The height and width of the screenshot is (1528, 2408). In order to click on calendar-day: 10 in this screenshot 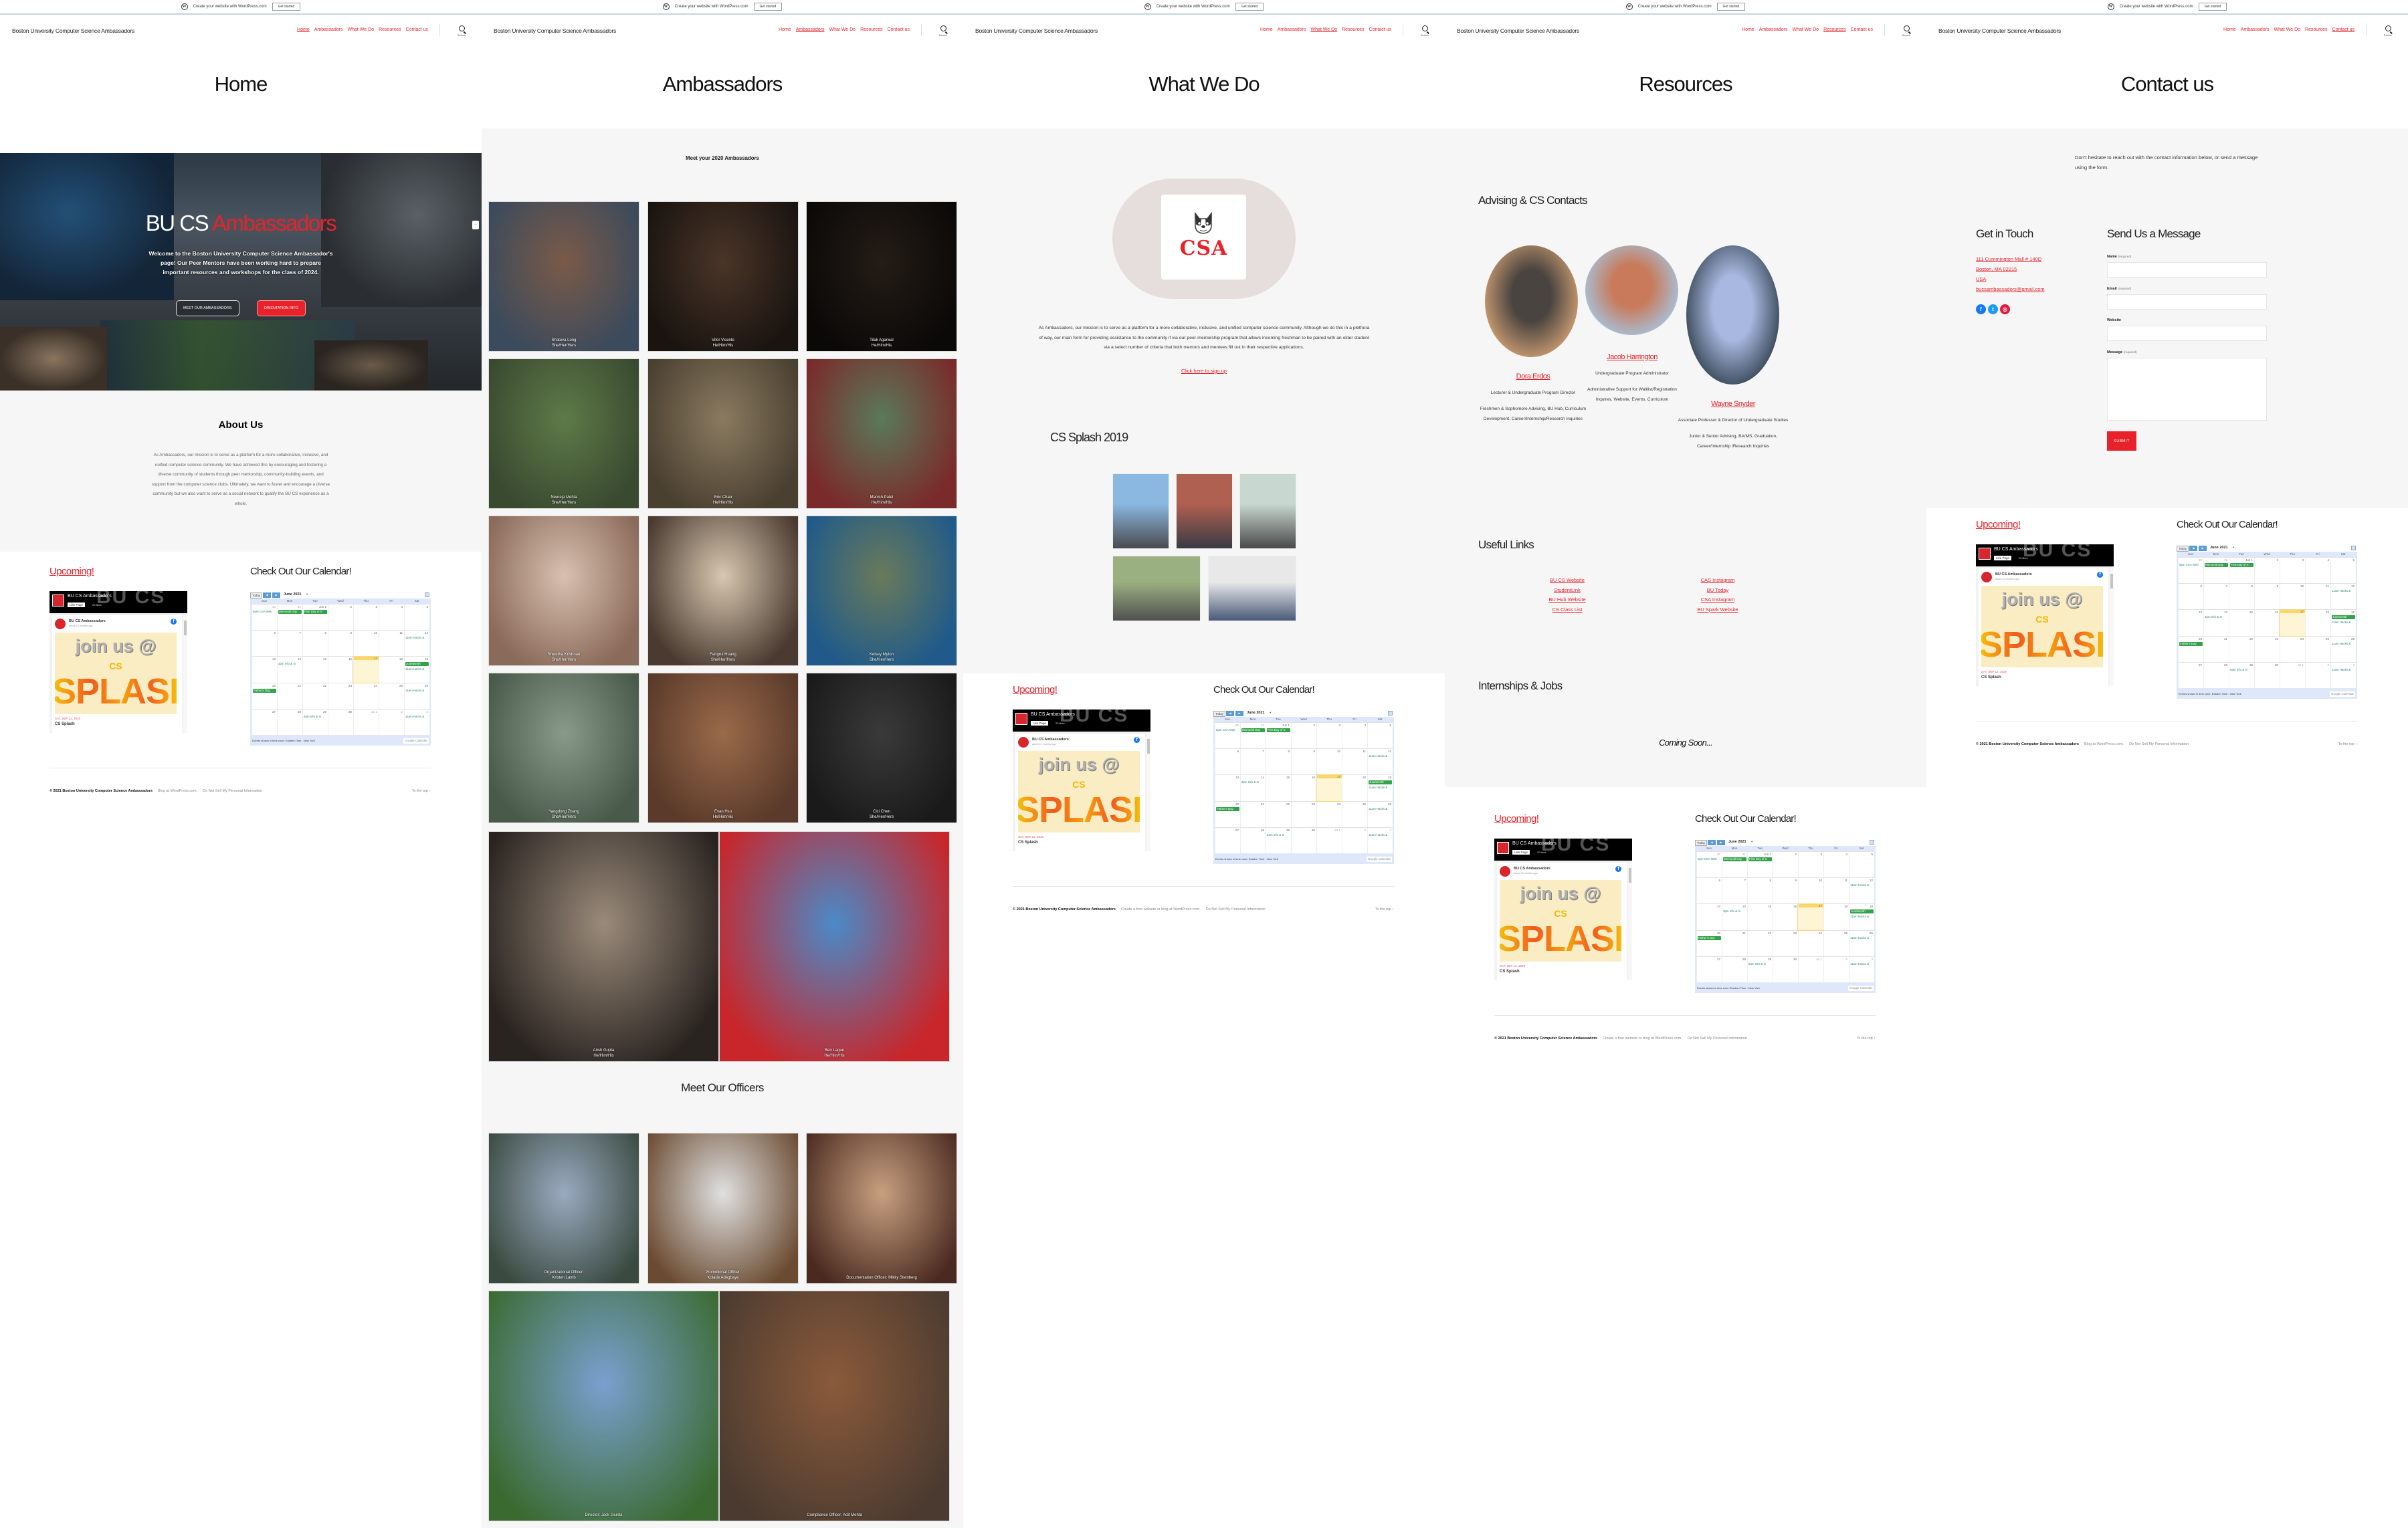, I will do `click(1810, 891)`.